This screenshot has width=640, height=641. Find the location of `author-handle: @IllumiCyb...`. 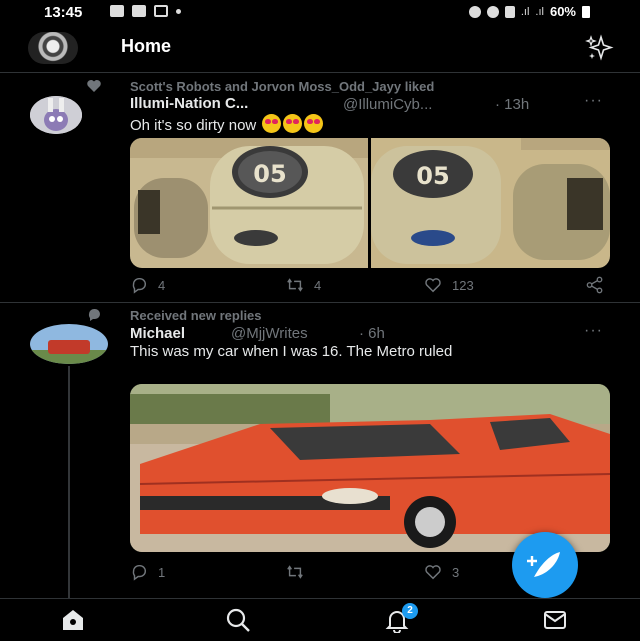

author-handle: @IllumiCyb... is located at coordinates (387, 104).